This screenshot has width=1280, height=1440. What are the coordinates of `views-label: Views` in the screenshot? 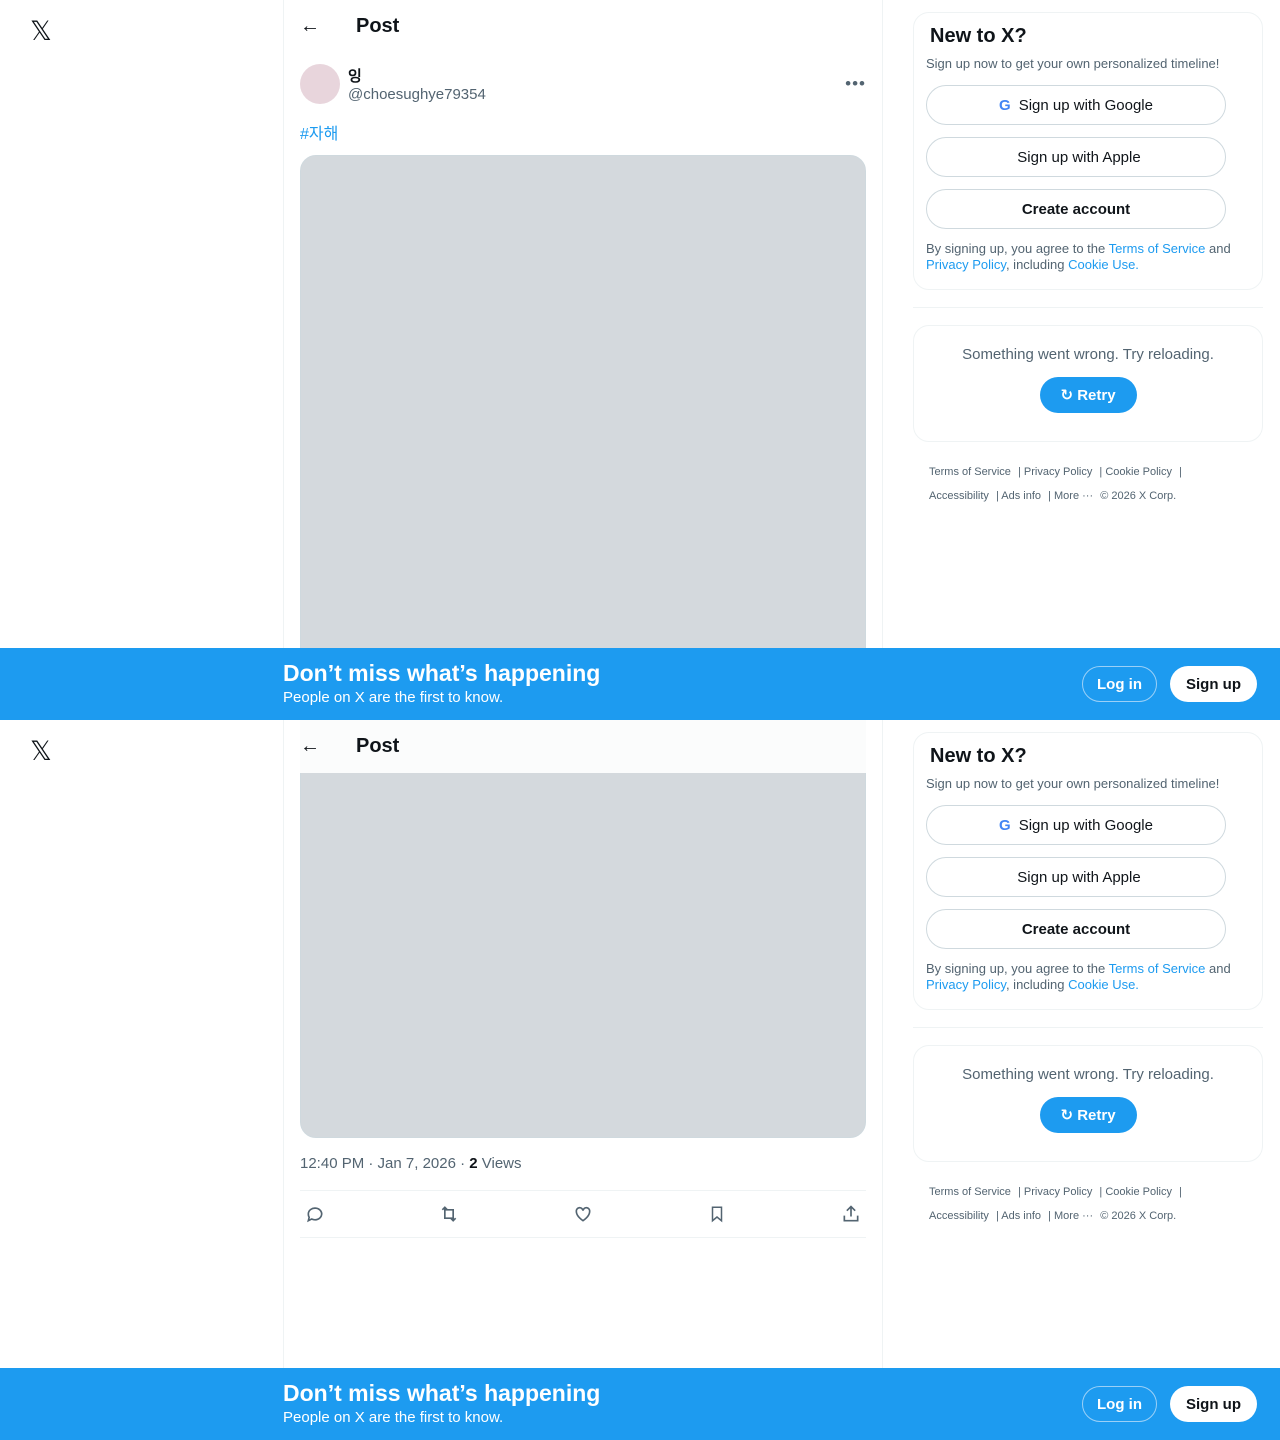 It's located at (499, 1163).